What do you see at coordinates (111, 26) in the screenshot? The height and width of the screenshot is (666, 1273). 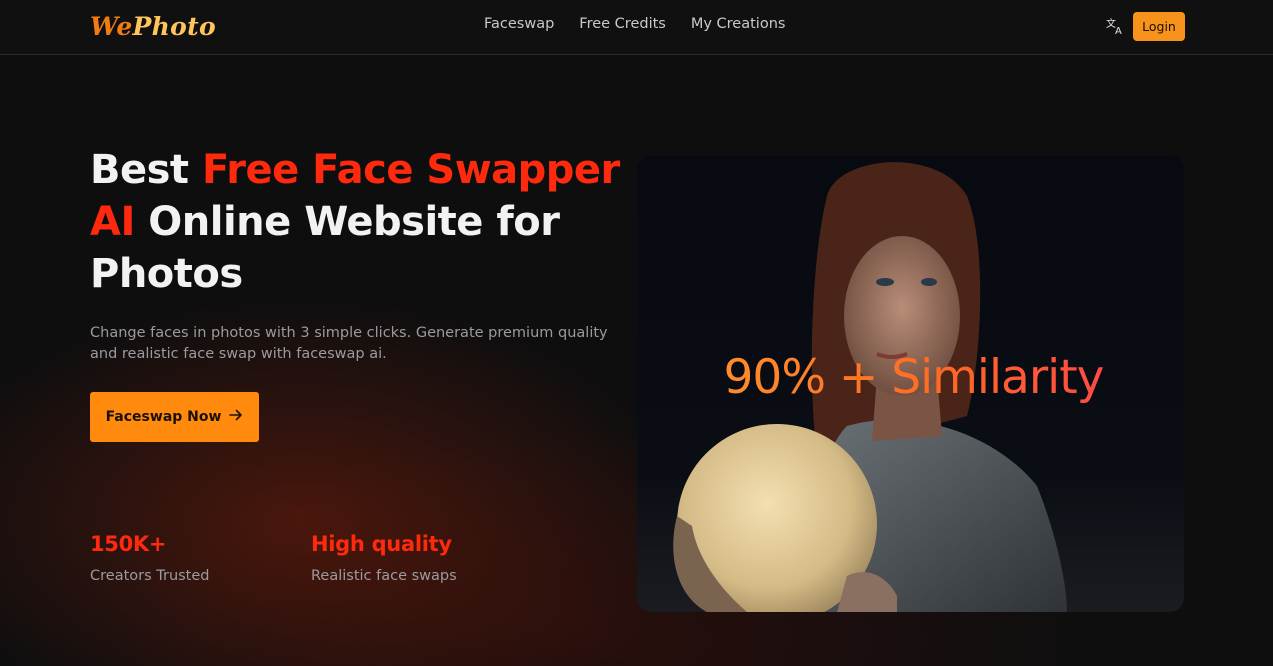 I see `logo-we: We` at bounding box center [111, 26].